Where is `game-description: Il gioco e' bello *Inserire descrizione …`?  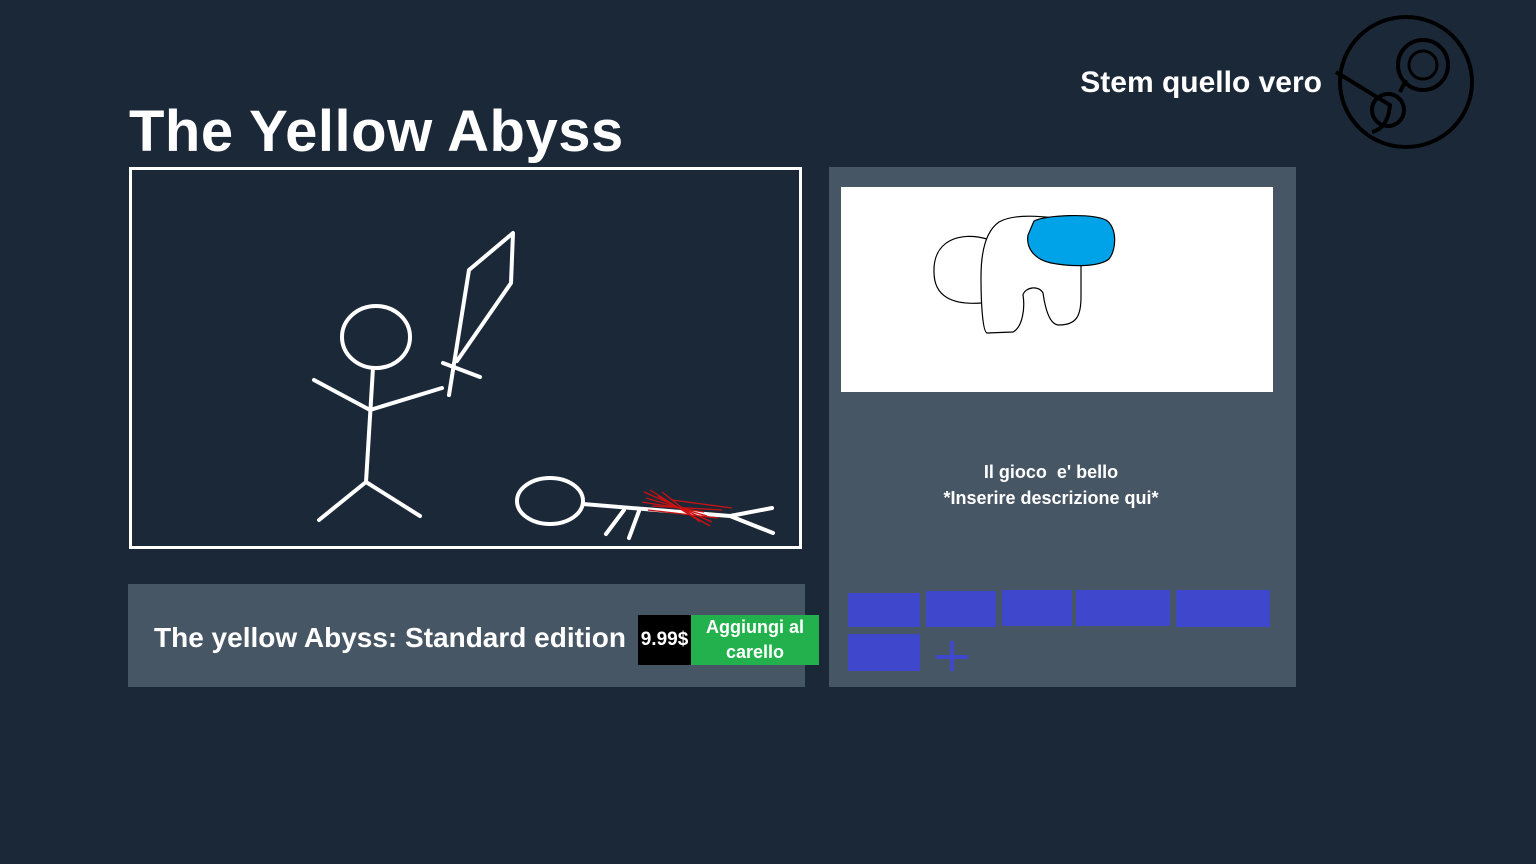 game-description: Il gioco e' bello *Inserire descrizione … is located at coordinates (1051, 485).